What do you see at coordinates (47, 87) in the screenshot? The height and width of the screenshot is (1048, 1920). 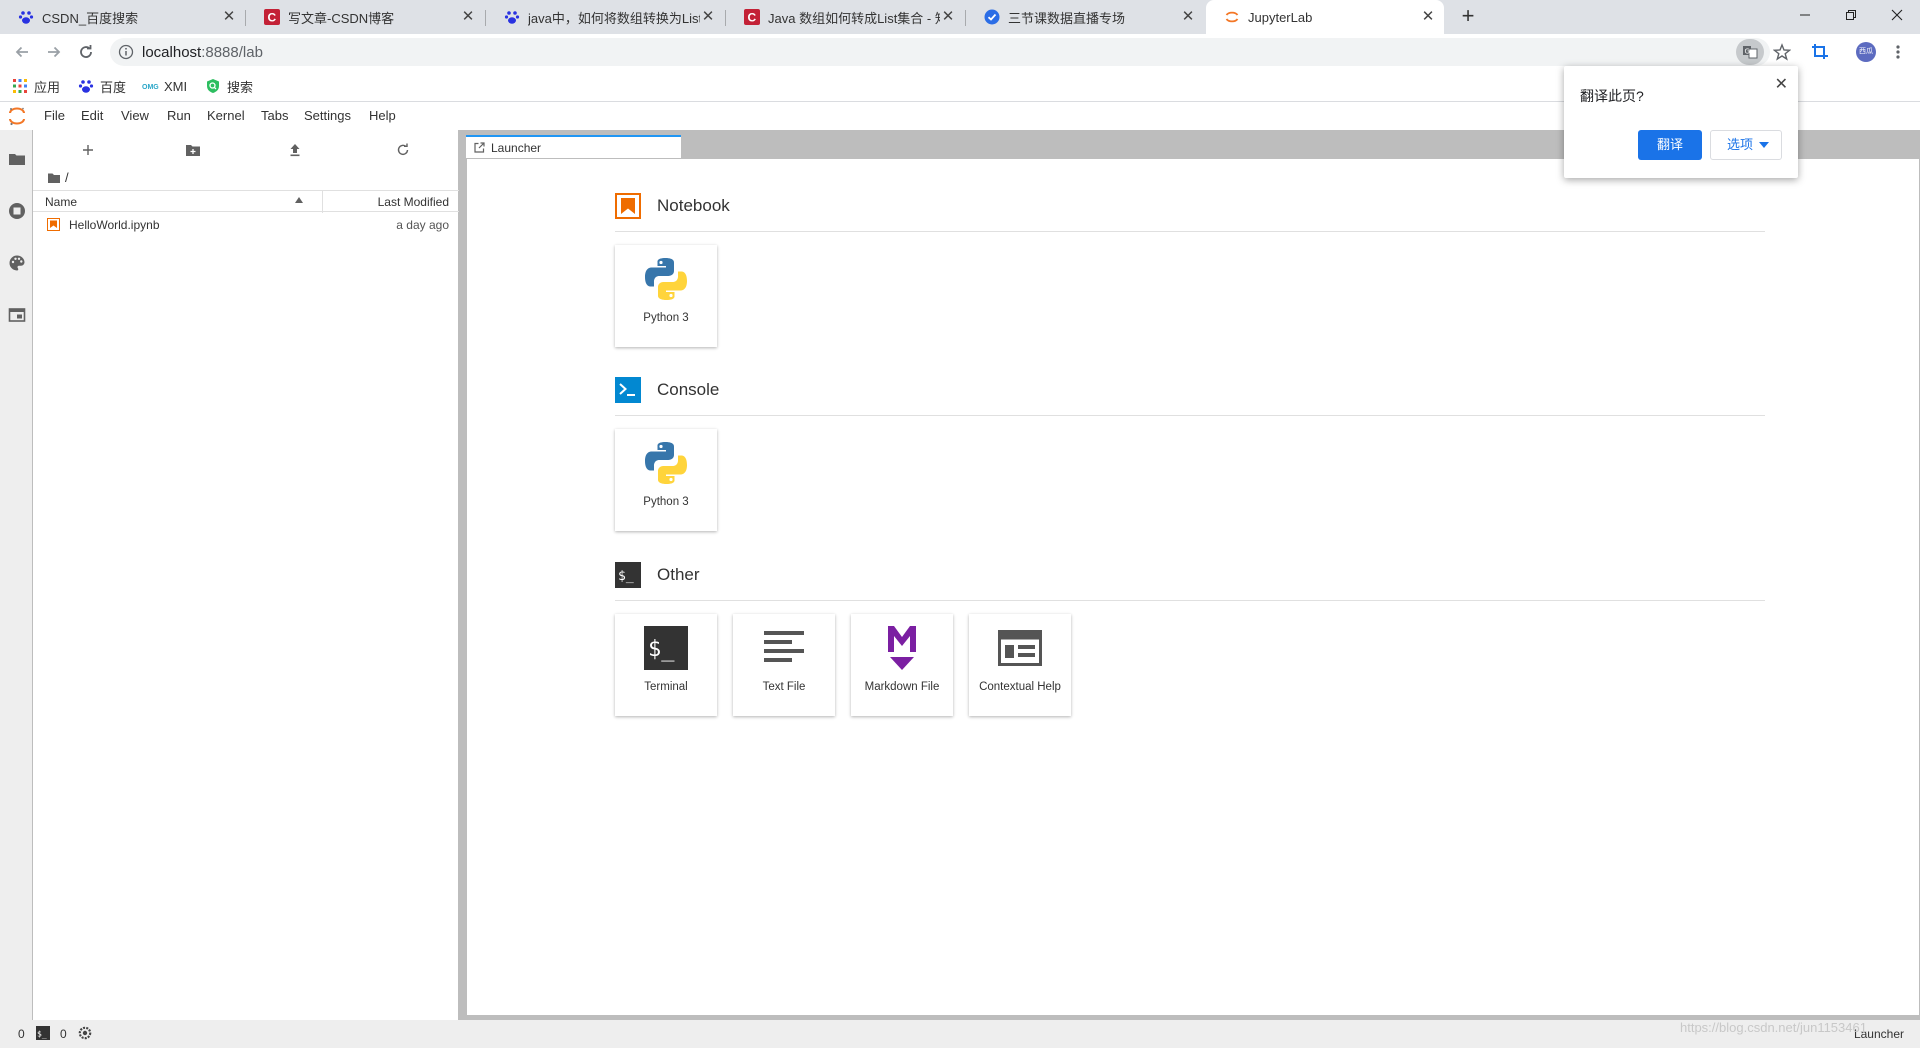 I see `bookmark-label: 应用` at bounding box center [47, 87].